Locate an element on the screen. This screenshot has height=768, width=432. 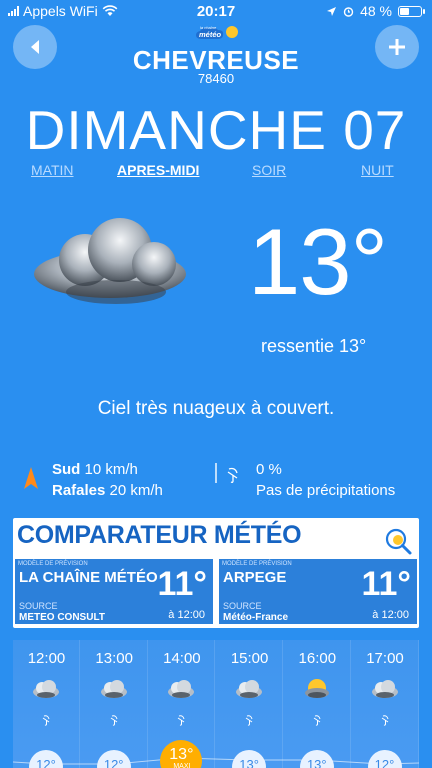
app-logo: météo la chaîne is located at coordinates (216, 34).